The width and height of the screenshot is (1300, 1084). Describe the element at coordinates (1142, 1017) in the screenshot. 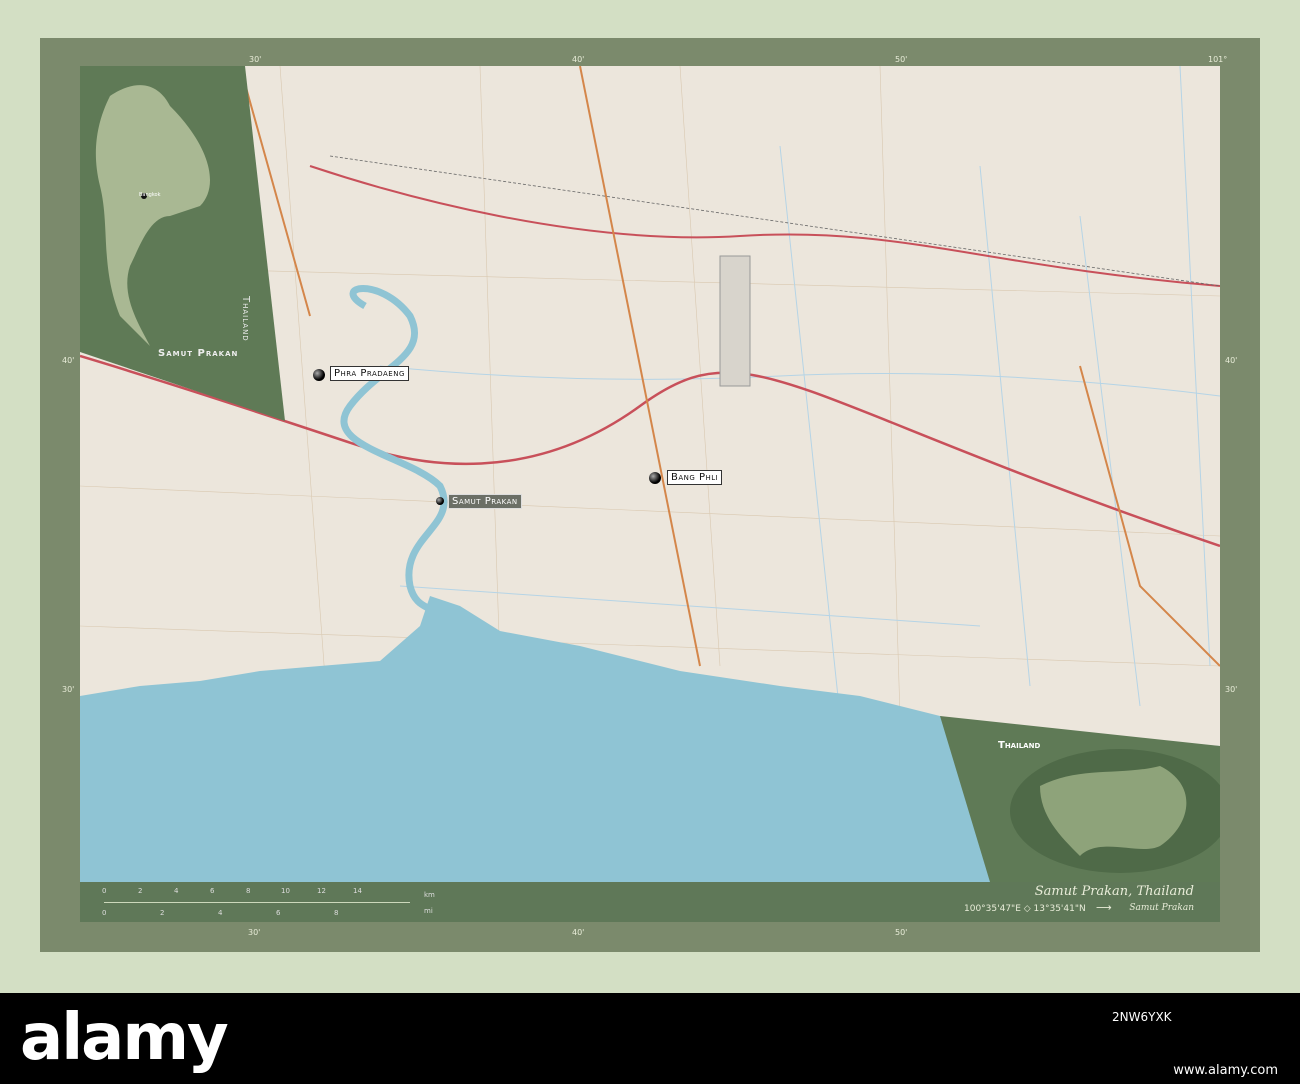

I see `image-code: 2NW6YXK` at that location.